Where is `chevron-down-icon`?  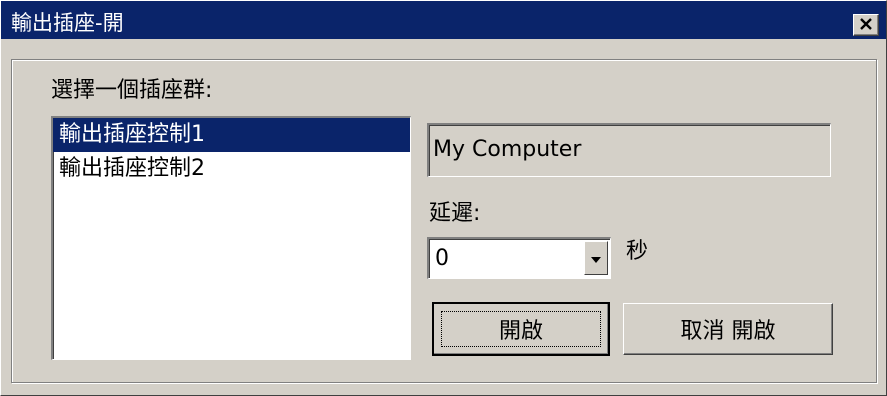 chevron-down-icon is located at coordinates (596, 258).